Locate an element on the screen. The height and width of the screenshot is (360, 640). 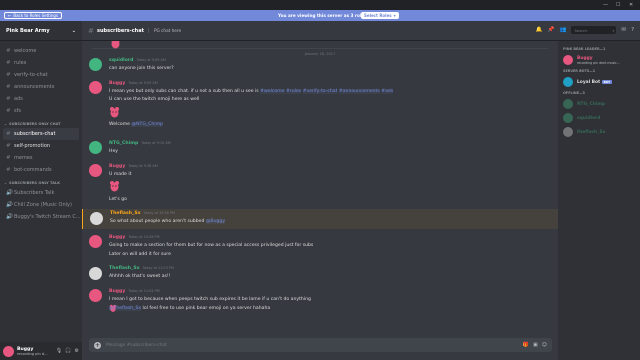
upload-plus-icon: + is located at coordinates (97, 345).